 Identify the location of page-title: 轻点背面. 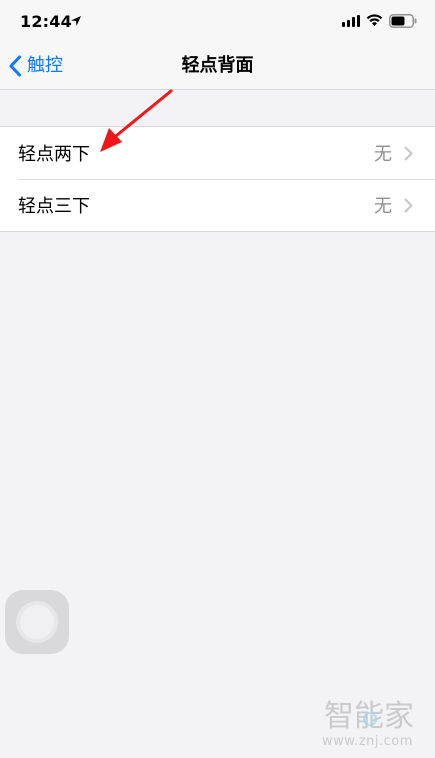
(217, 65).